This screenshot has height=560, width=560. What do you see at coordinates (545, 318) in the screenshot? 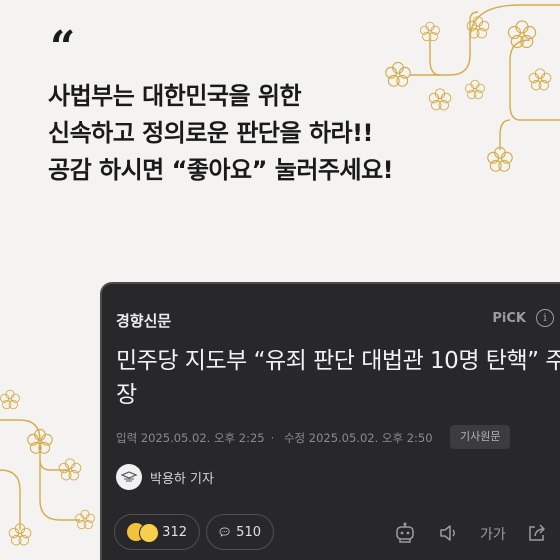
I see `info-icon: i` at bounding box center [545, 318].